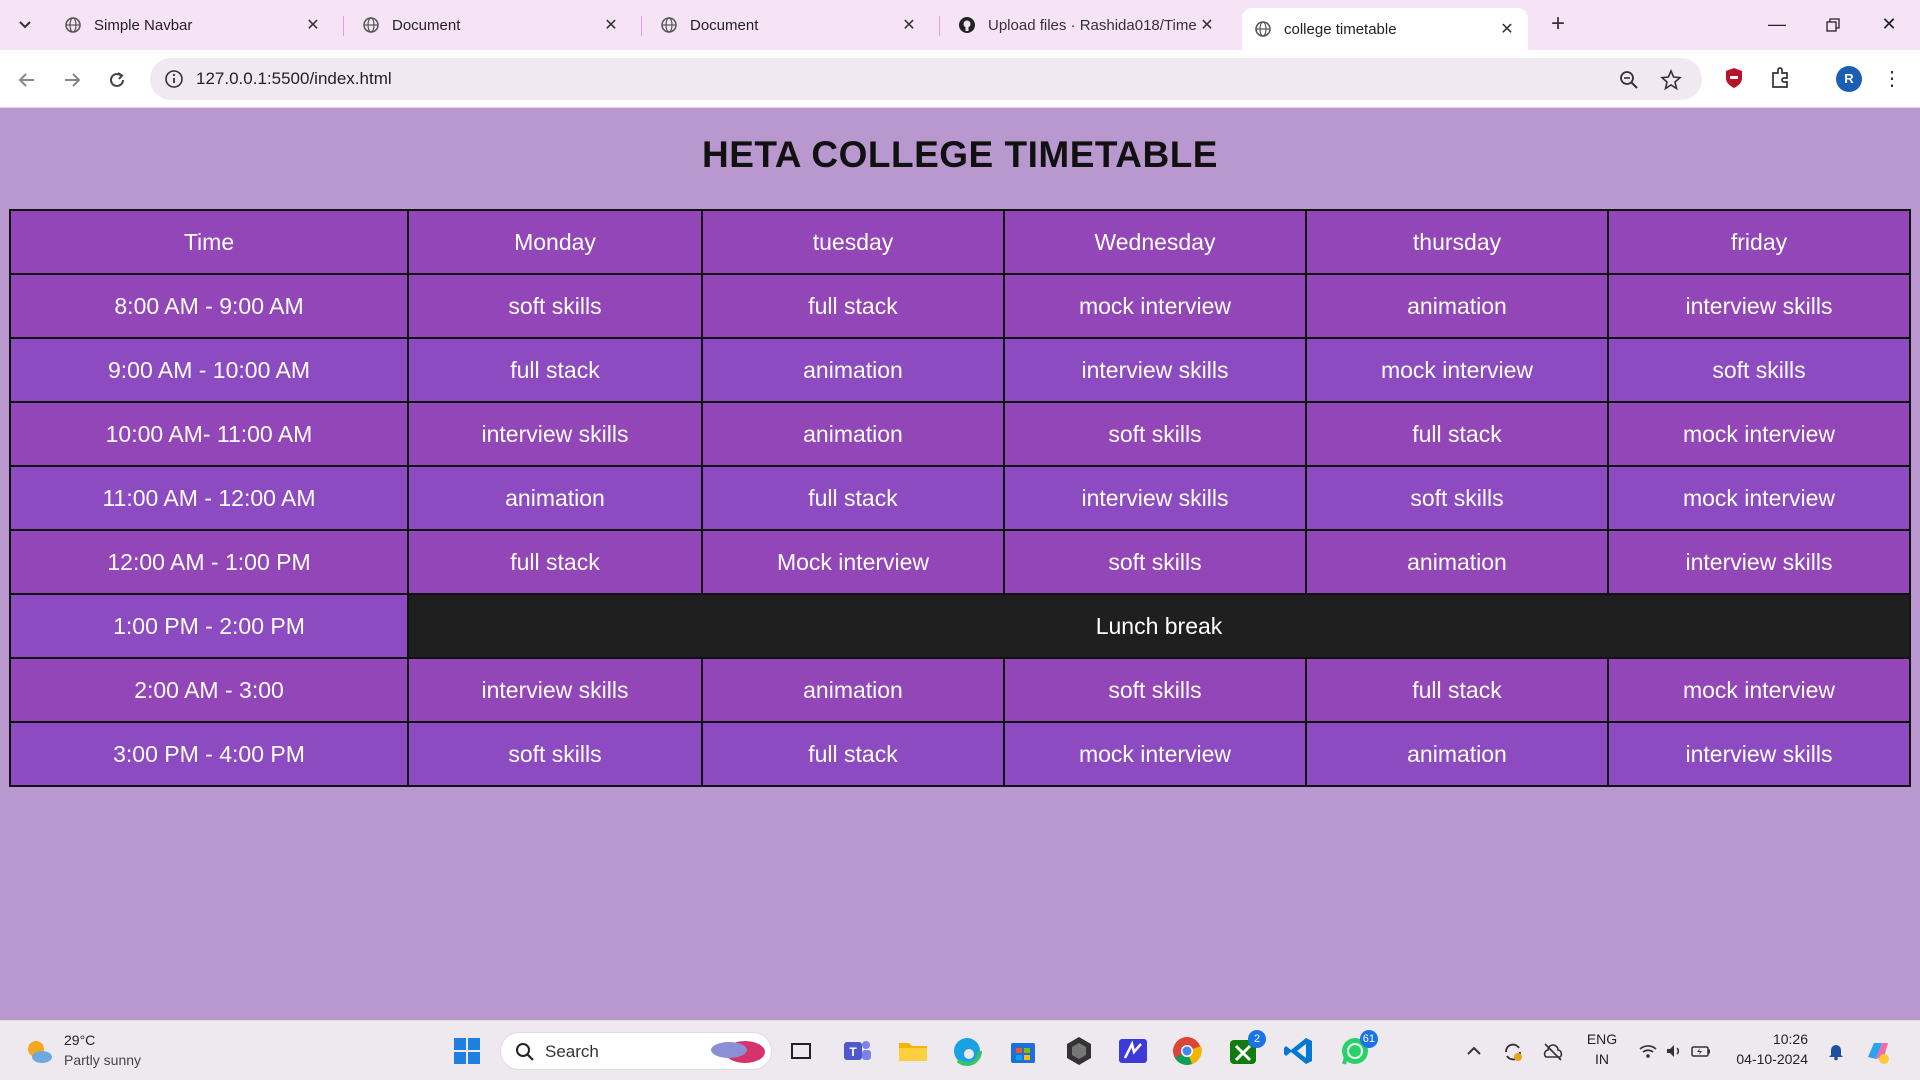  I want to click on weather-partly-sunny-icon, so click(39, 1052).